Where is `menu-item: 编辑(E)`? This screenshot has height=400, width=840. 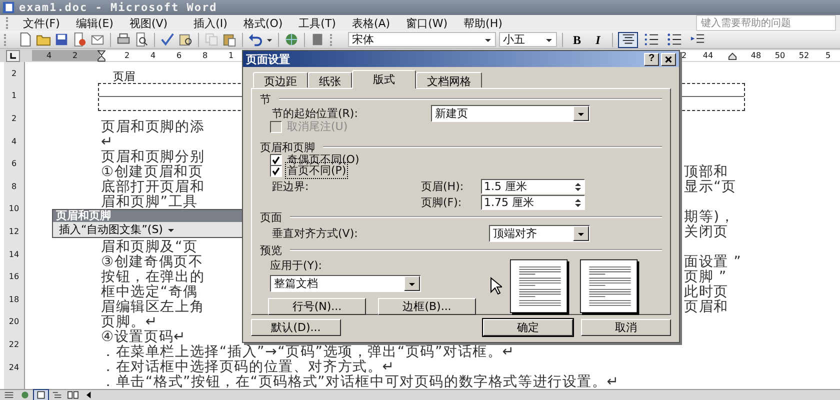 menu-item: 编辑(E) is located at coordinates (97, 23).